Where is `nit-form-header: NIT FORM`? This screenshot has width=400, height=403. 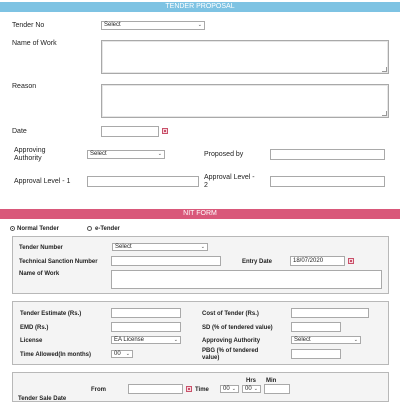 nit-form-header: NIT FORM is located at coordinates (200, 214).